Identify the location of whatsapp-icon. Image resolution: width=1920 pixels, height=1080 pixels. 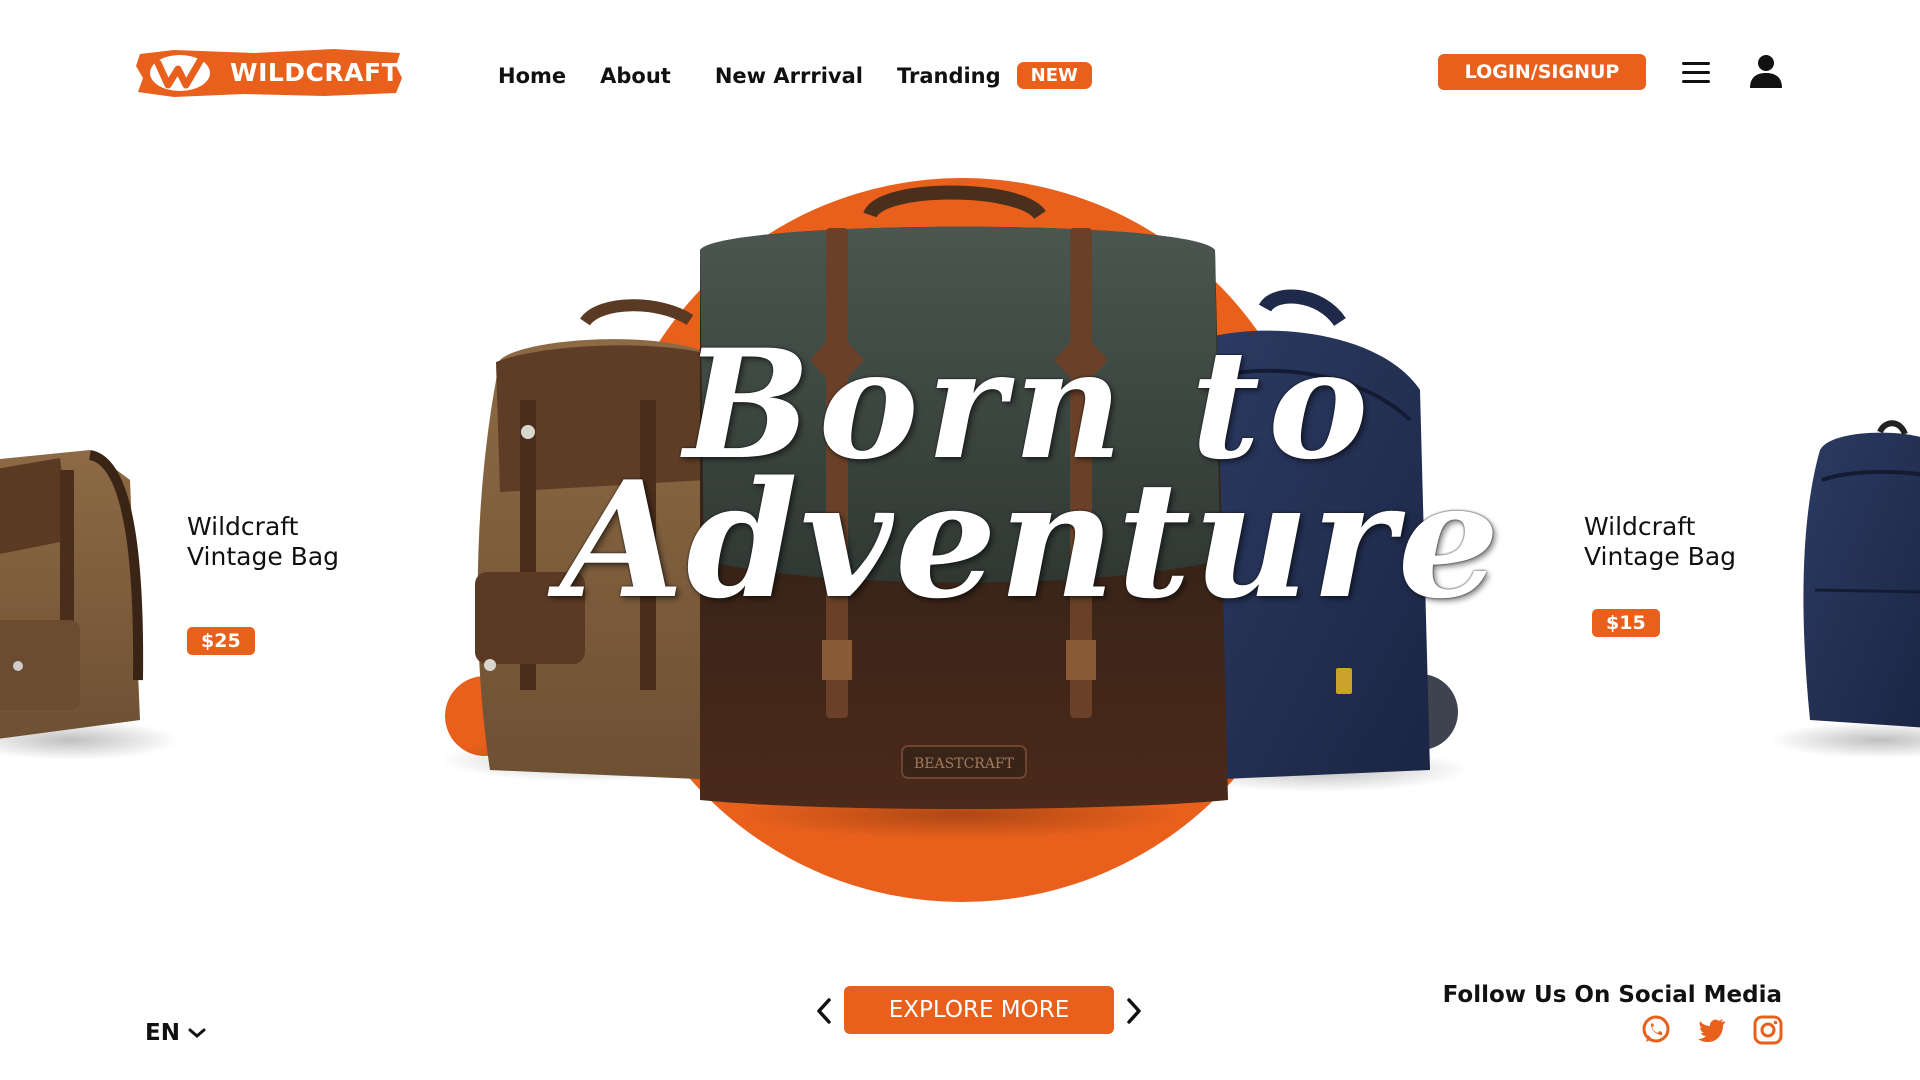
(1656, 1030).